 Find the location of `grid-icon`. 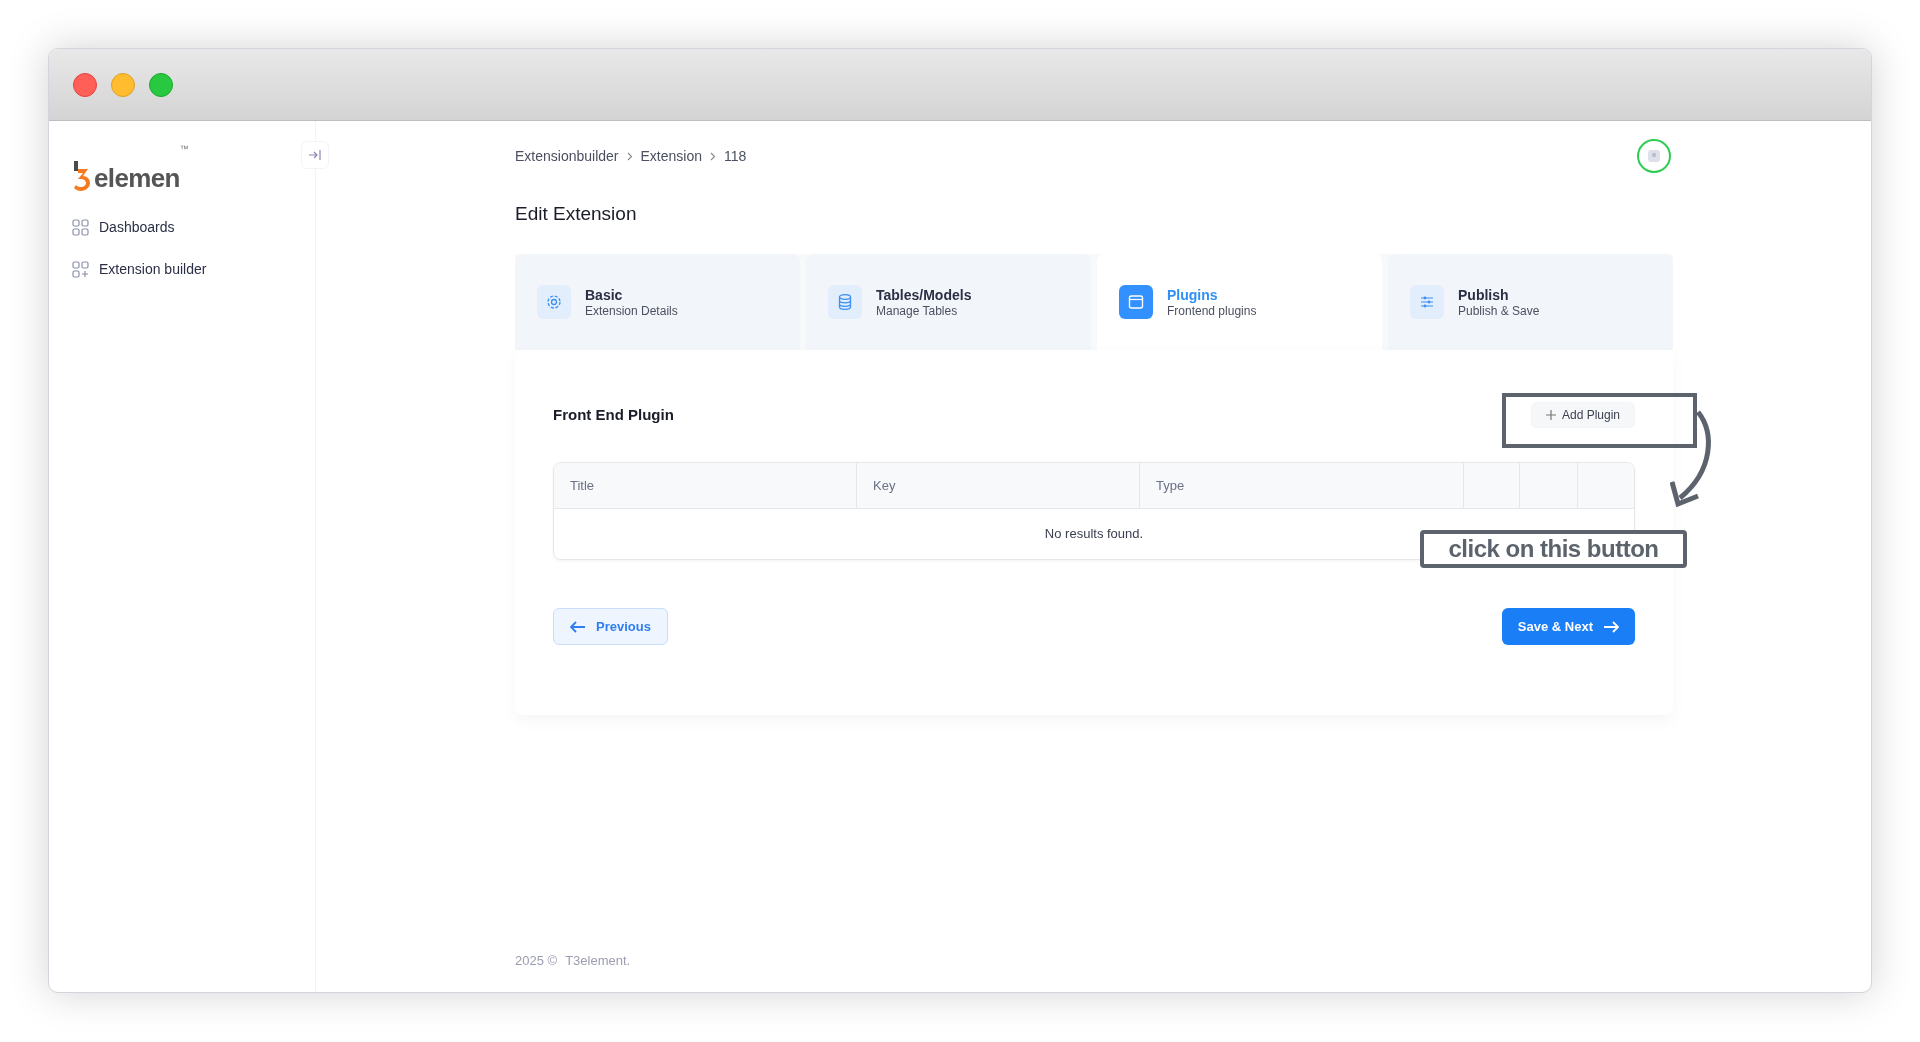

grid-icon is located at coordinates (80, 227).